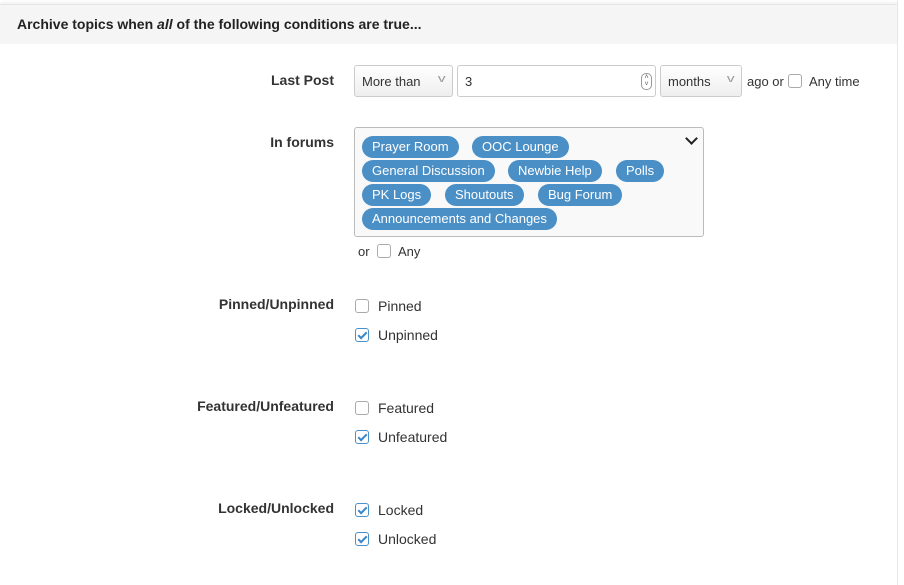 The image size is (904, 585). Describe the element at coordinates (276, 508) in the screenshot. I see `locked-group-label: Locked/Unlocked` at that location.